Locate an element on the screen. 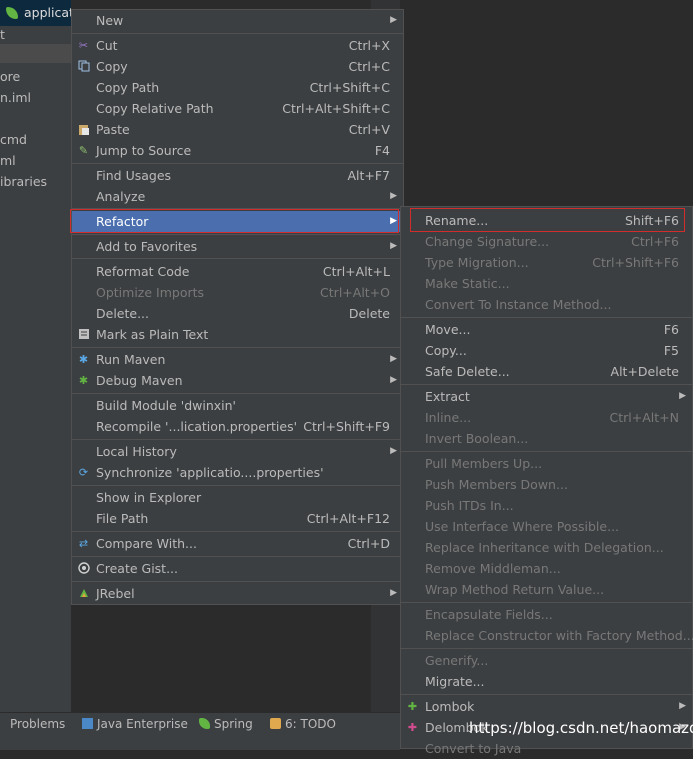 Image resolution: width=693 pixels, height=759 pixels. menu-item-jump-to-source: ✎ Jump to Source F4 is located at coordinates (237, 150).